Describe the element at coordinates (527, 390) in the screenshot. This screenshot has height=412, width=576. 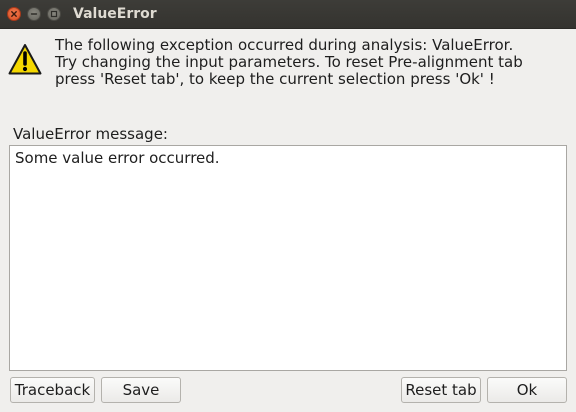
I see `ok-button: Ok` at that location.